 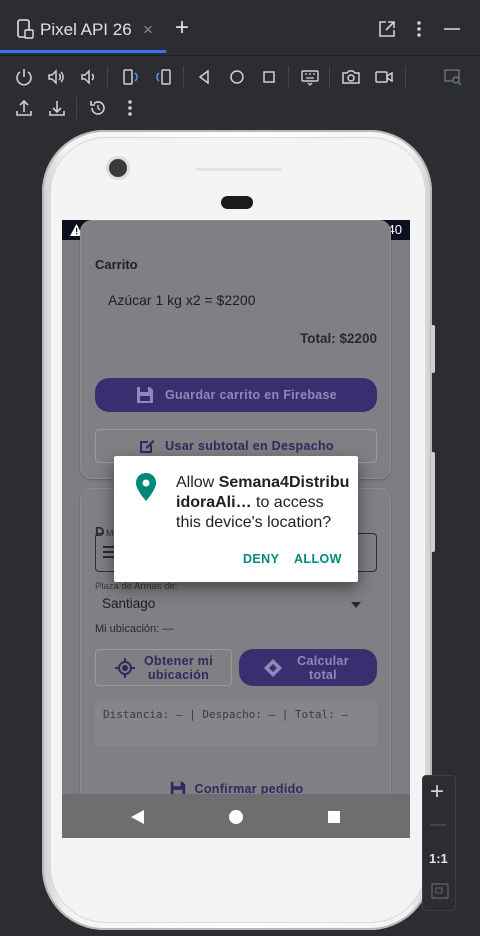 What do you see at coordinates (452, 31) in the screenshot?
I see `minimize-icon` at bounding box center [452, 31].